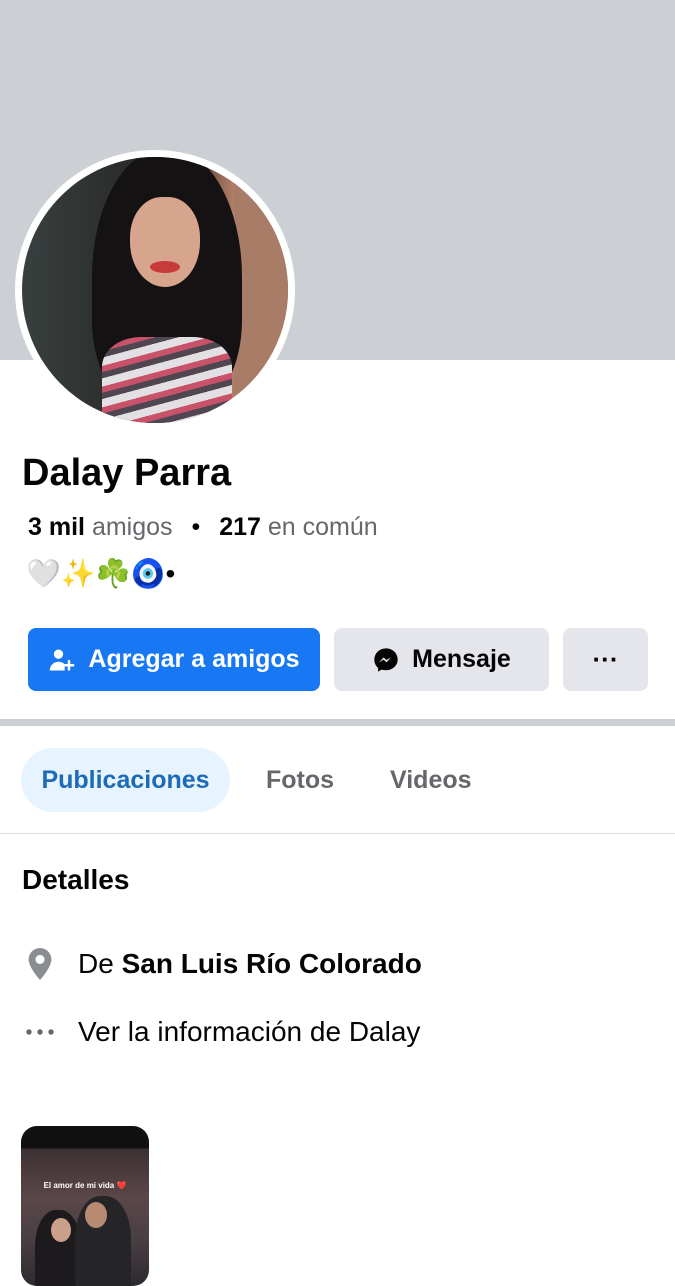 The image size is (675, 1286). What do you see at coordinates (337, 722) in the screenshot?
I see `section-divider` at bounding box center [337, 722].